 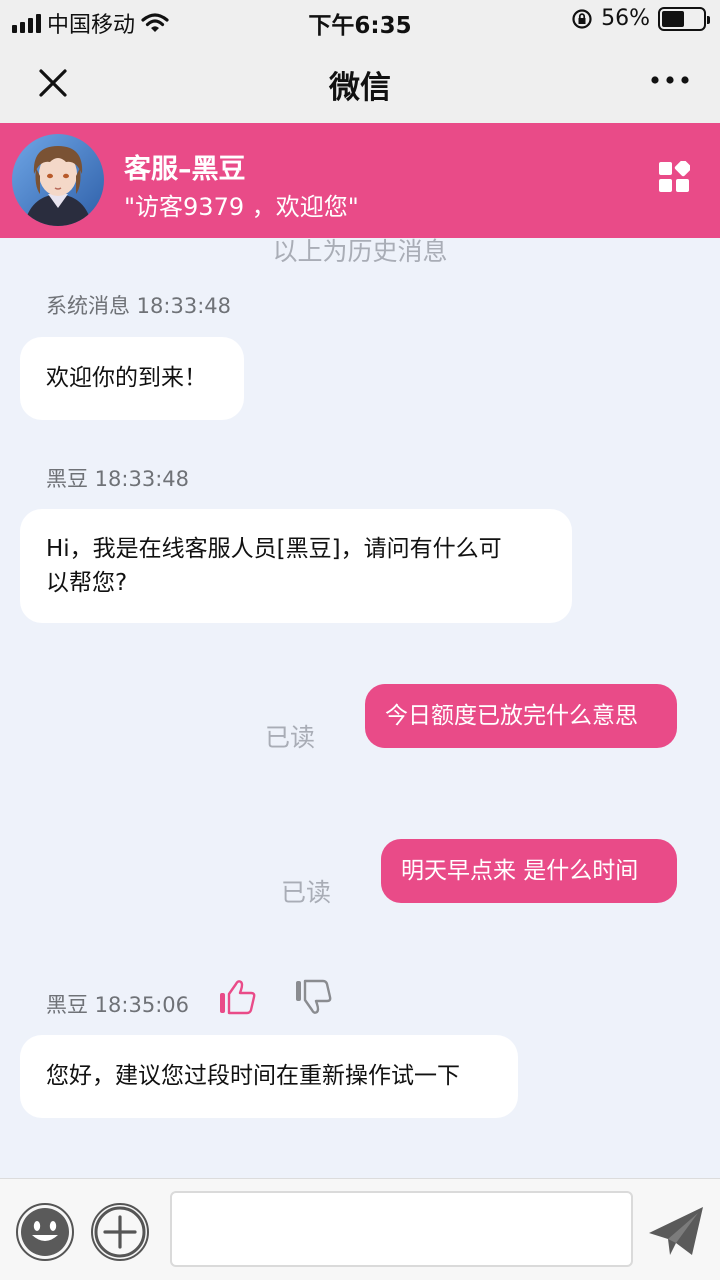 What do you see at coordinates (670, 80) in the screenshot?
I see `more-icon` at bounding box center [670, 80].